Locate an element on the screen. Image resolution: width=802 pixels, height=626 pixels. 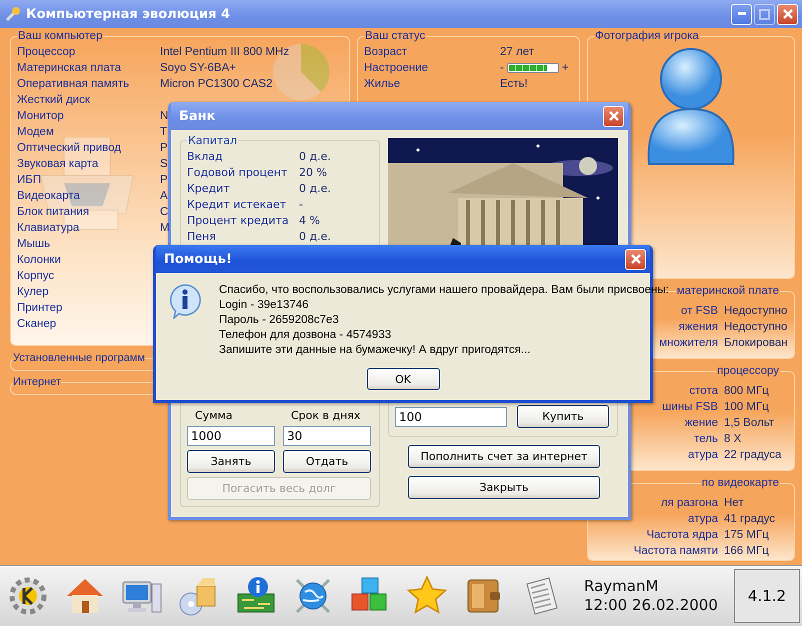
minimize-button is located at coordinates (741, 14).